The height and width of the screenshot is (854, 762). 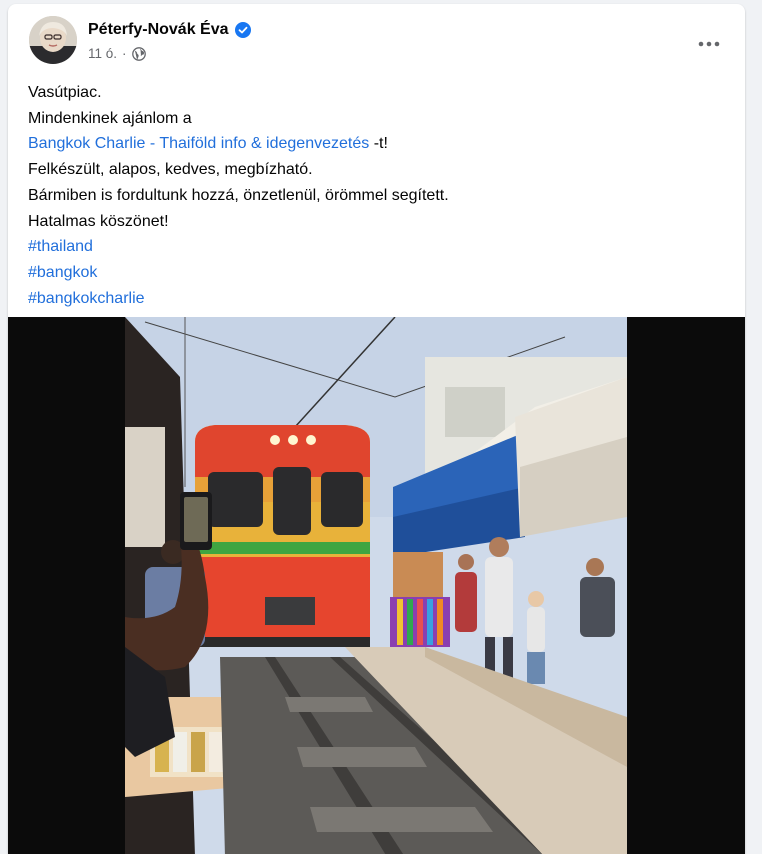 I want to click on post-header: Péterfy-Novák Éva 11 ó. ·, so click(x=376, y=39).